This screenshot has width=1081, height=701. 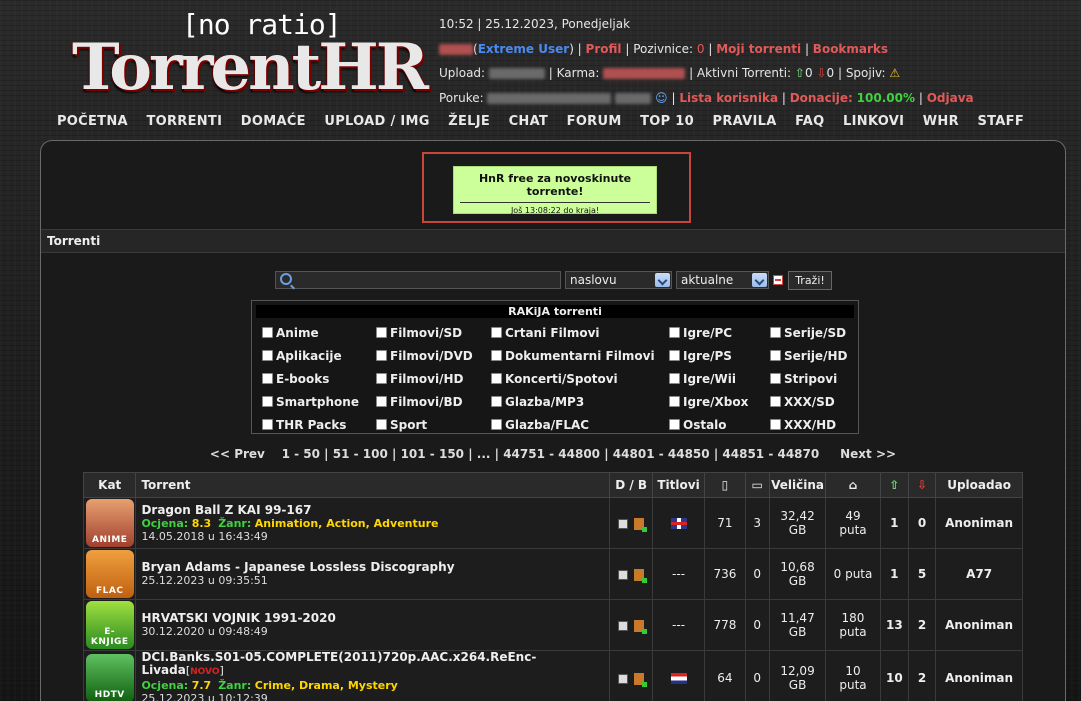 What do you see at coordinates (644, 73) in the screenshot?
I see `karma-redacted` at bounding box center [644, 73].